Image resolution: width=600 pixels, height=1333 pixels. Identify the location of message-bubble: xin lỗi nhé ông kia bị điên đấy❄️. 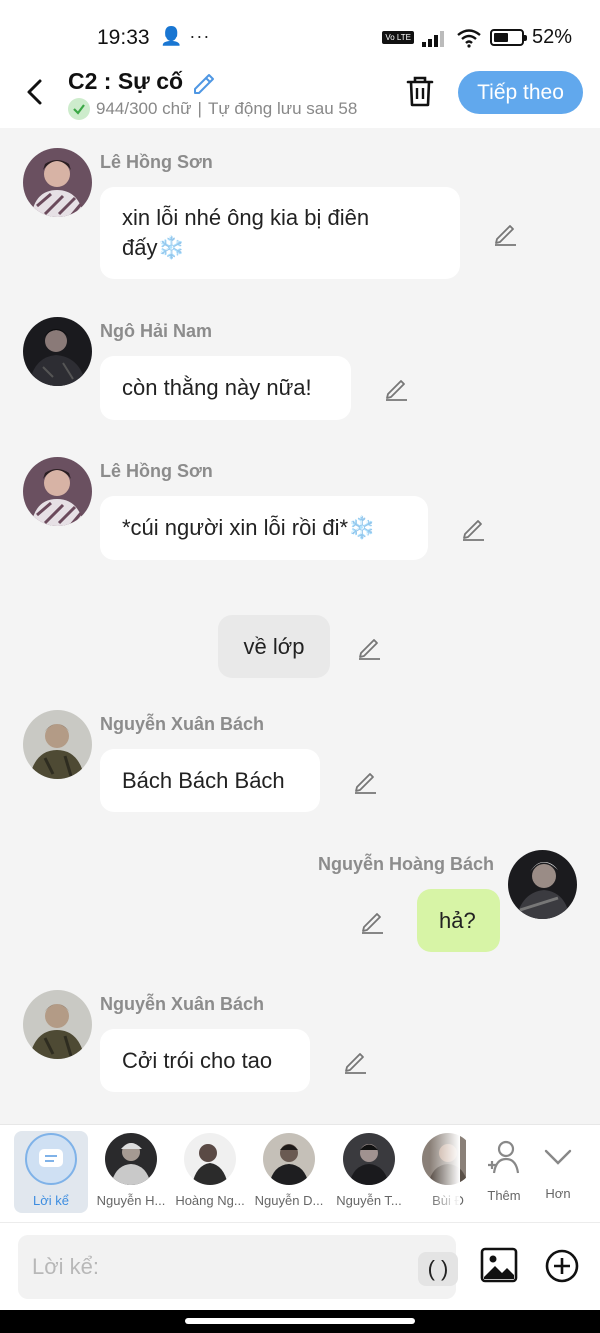
(280, 233).